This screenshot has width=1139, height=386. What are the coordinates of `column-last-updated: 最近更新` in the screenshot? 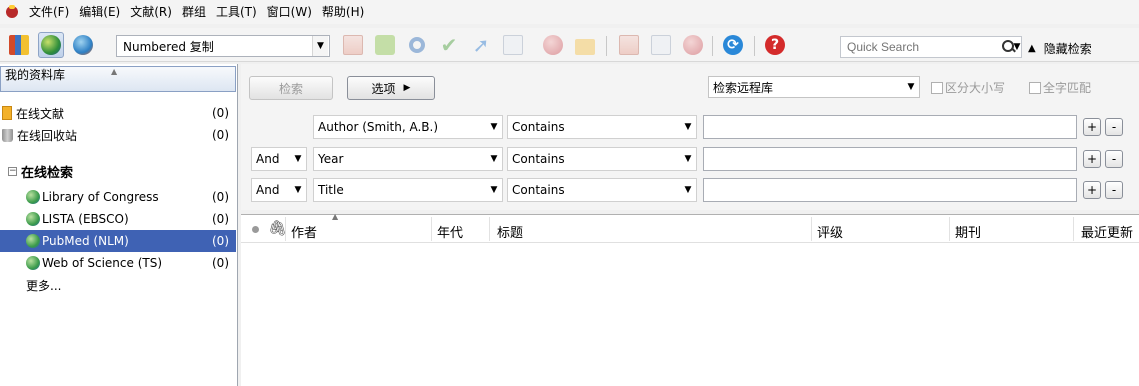 It's located at (1110, 231).